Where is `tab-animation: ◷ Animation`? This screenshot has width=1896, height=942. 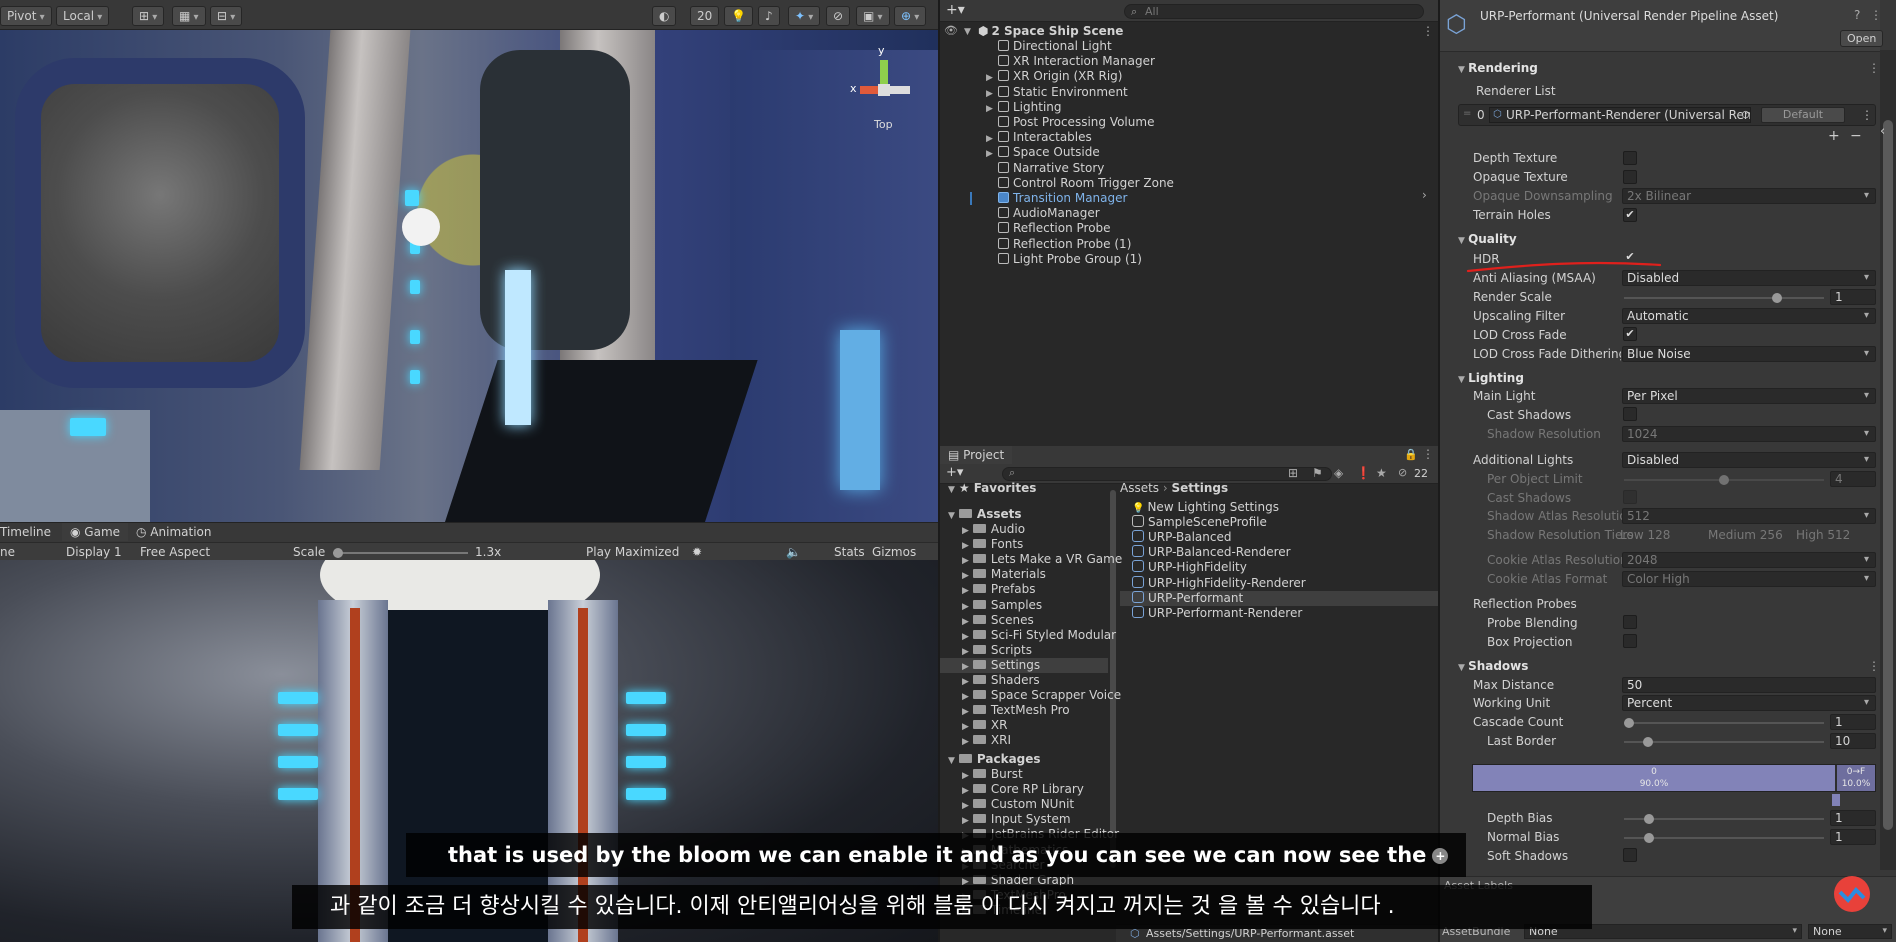 tab-animation: ◷ Animation is located at coordinates (173, 532).